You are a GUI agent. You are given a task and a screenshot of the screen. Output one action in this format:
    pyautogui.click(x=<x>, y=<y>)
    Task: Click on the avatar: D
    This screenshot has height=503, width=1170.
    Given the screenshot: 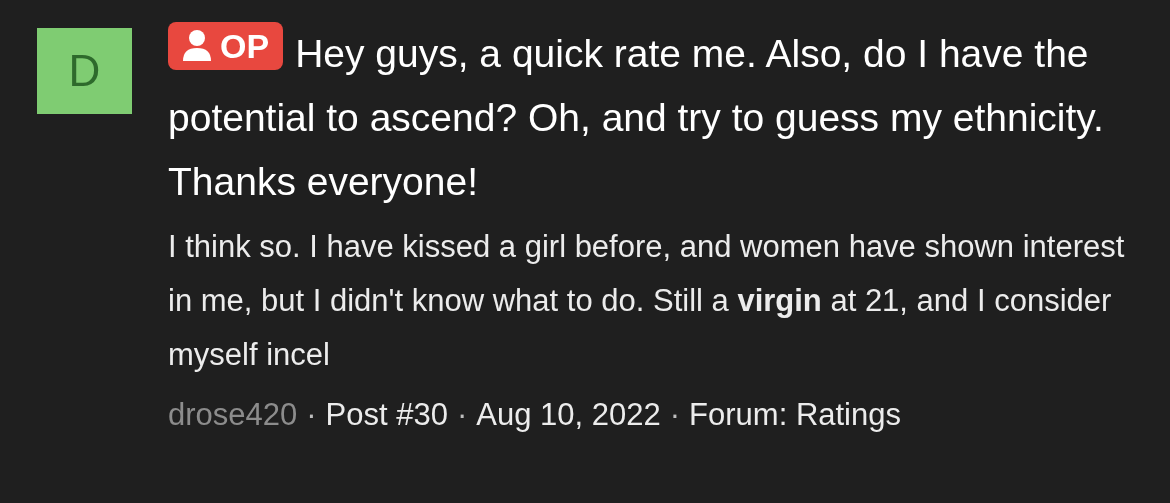 What is the action you would take?
    pyautogui.click(x=84, y=71)
    